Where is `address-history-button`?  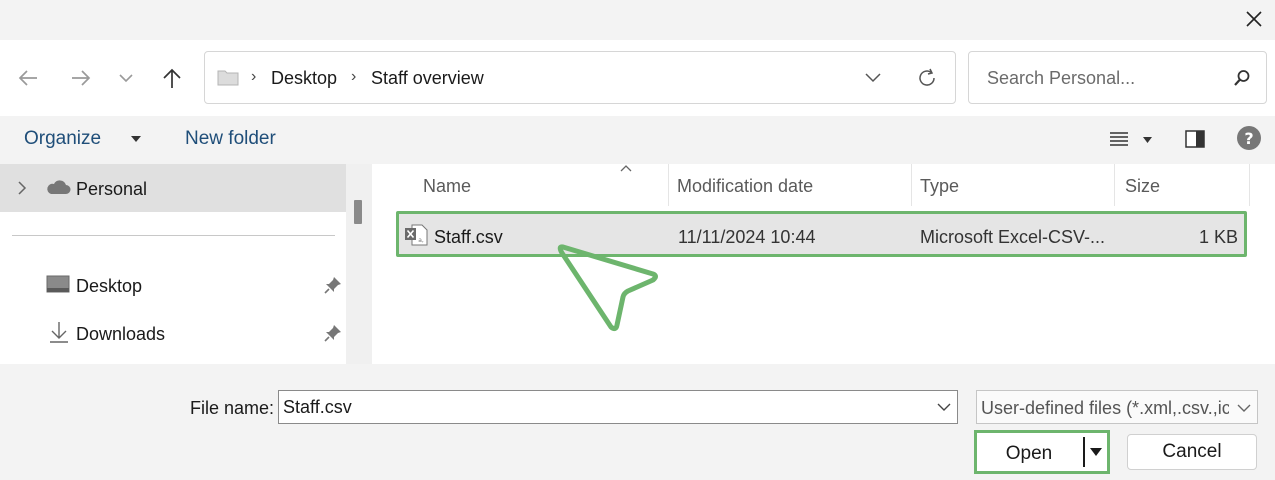
address-history-button is located at coordinates (873, 78).